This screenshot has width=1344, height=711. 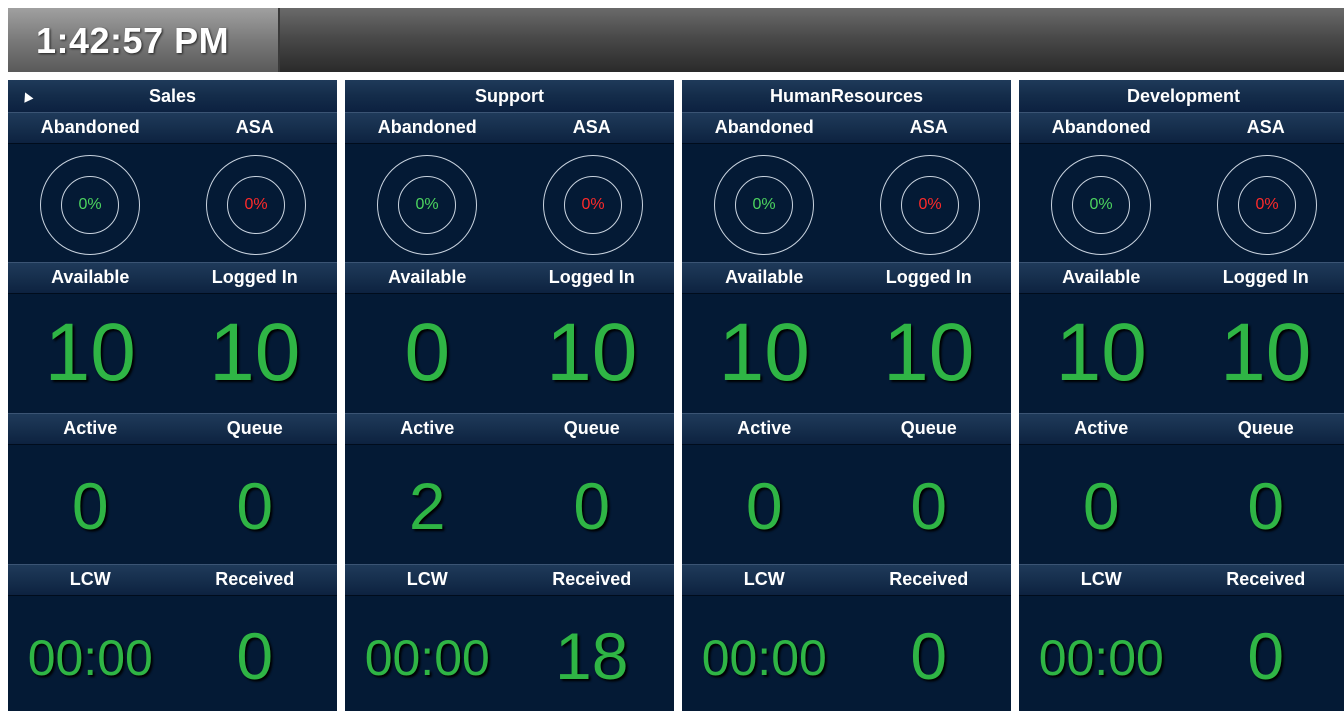 What do you see at coordinates (1181, 96) in the screenshot?
I see `panel-title: Development` at bounding box center [1181, 96].